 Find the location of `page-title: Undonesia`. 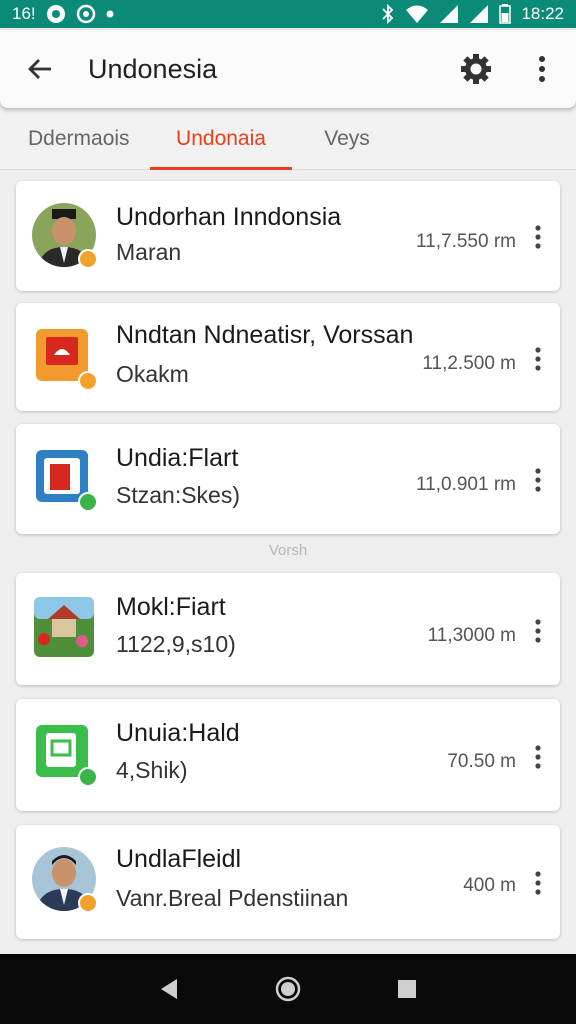

page-title: Undonesia is located at coordinates (153, 68).